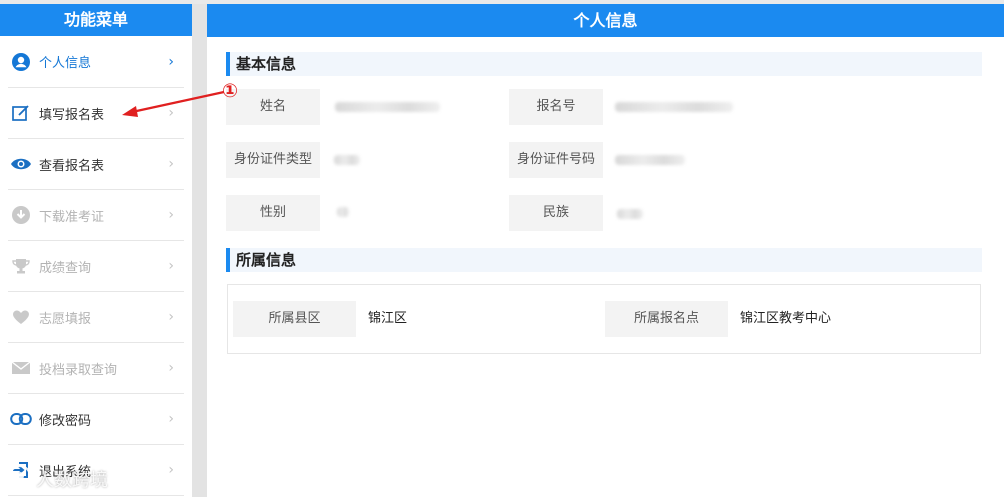 This screenshot has width=1004, height=497. Describe the element at coordinates (20, 476) in the screenshot. I see `watermark-logo-icon` at that location.